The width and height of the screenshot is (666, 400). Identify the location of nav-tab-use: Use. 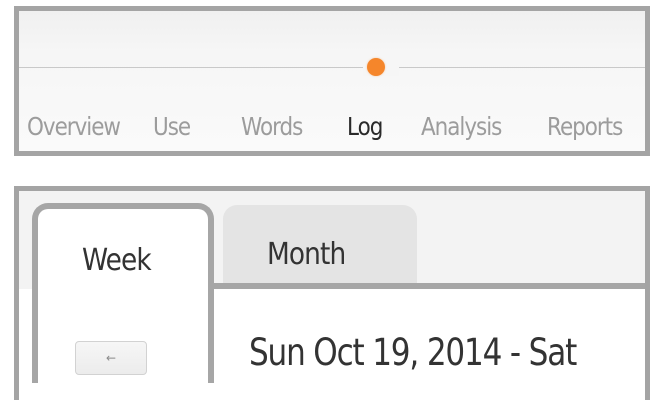
(172, 127).